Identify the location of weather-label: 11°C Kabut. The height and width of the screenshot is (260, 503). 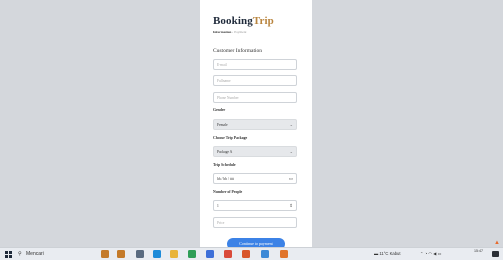
(390, 253).